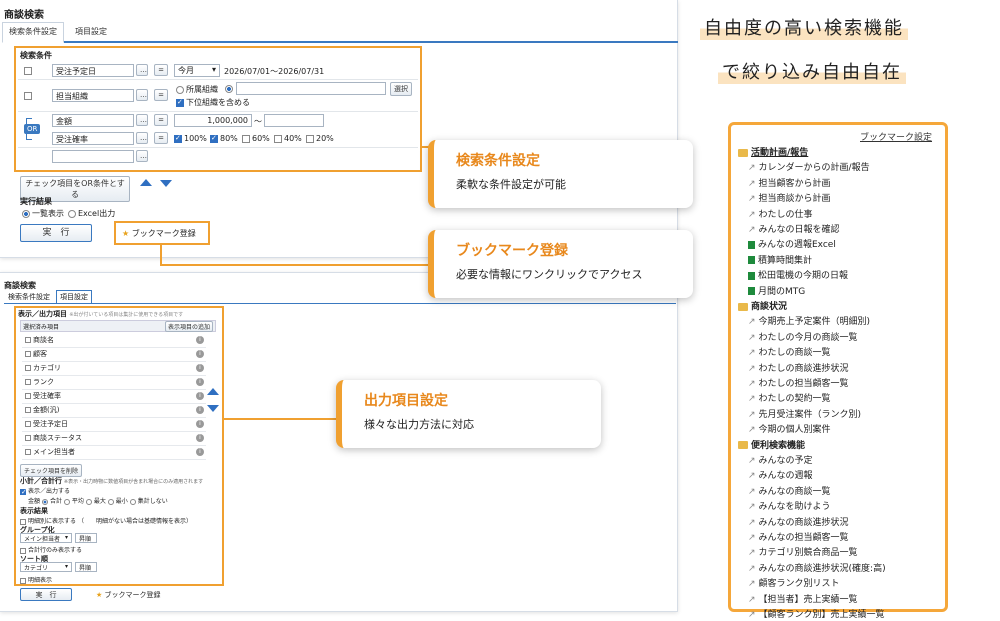  I want to click on bookmark-item: ↗ 先月受注案件（ランク別), so click(804, 413).